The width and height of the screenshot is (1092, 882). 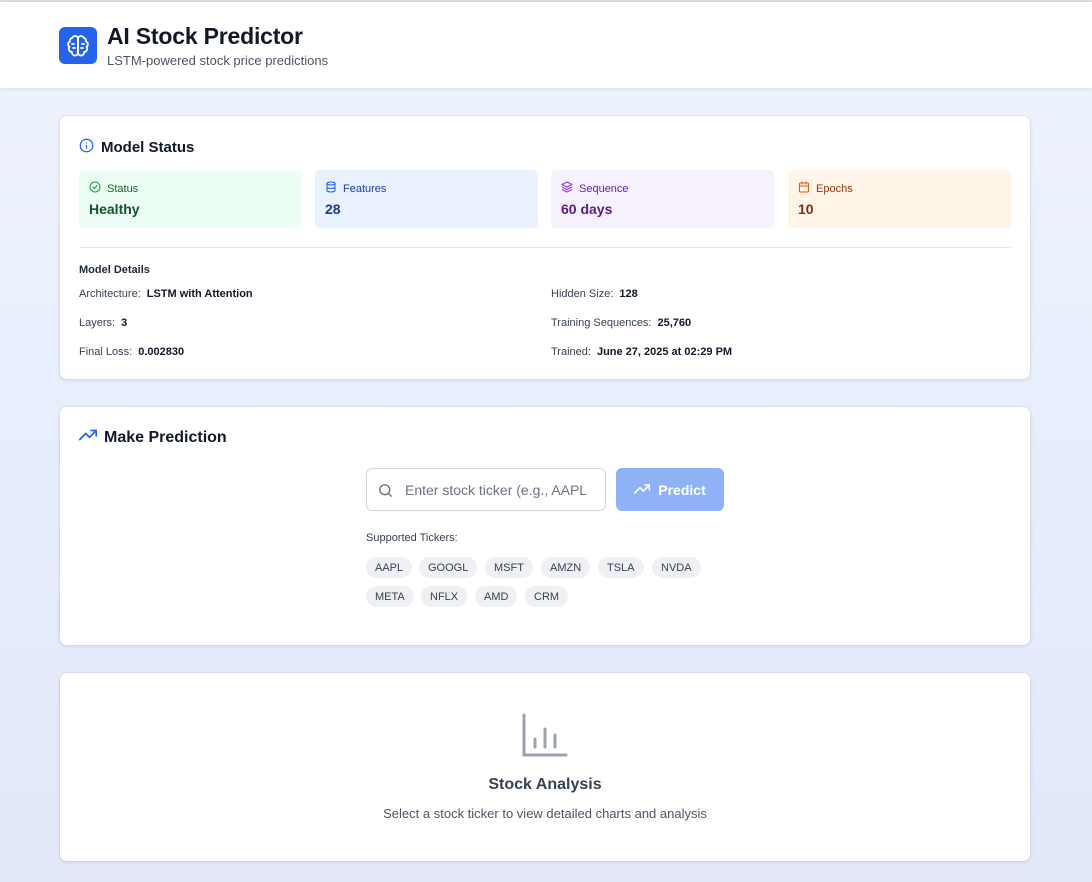 What do you see at coordinates (567, 188) in the screenshot?
I see `layers-icon` at bounding box center [567, 188].